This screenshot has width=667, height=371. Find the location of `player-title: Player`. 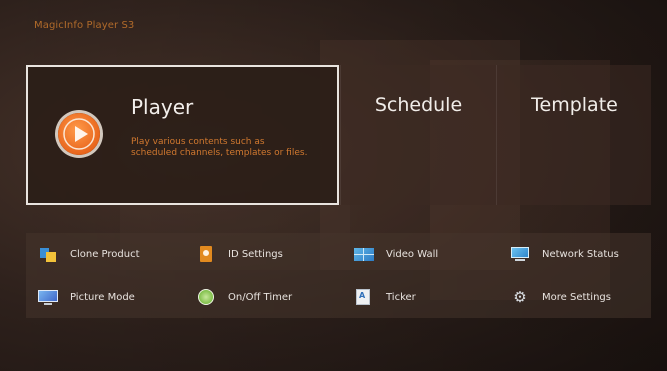

player-title: Player is located at coordinates (162, 107).